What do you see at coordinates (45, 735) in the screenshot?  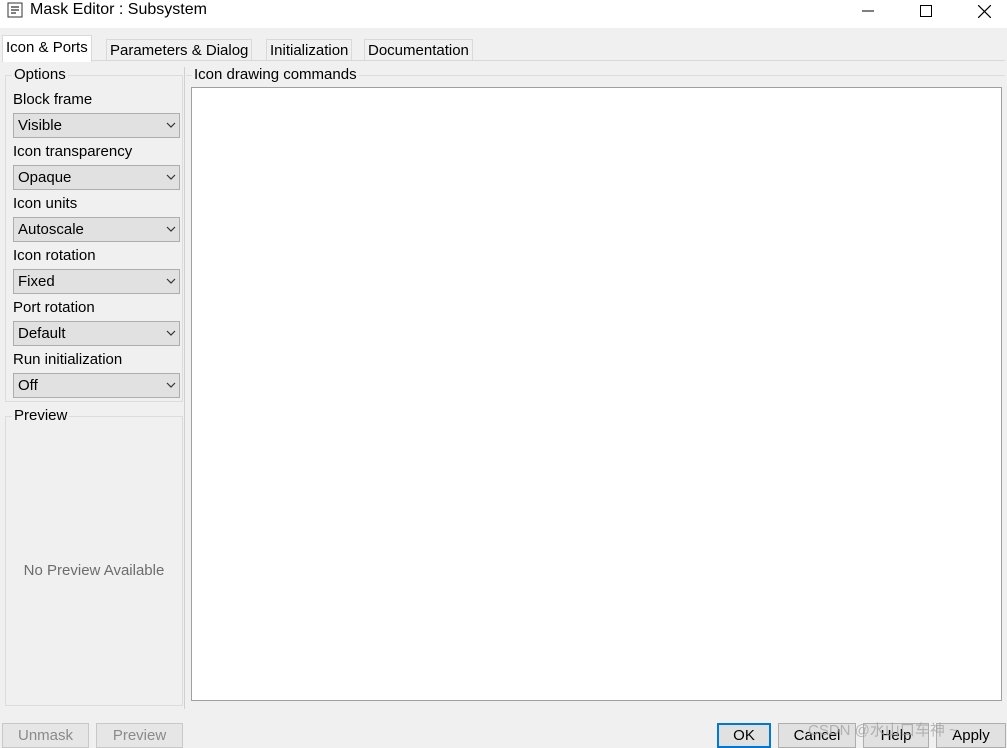 I see `unmask-button: Unmask` at bounding box center [45, 735].